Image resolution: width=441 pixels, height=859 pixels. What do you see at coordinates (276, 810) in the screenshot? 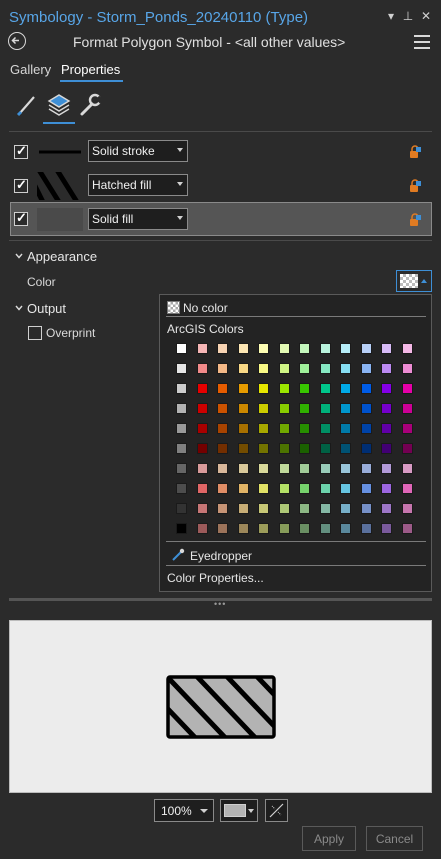
I see `preview-background-toggle` at bounding box center [276, 810].